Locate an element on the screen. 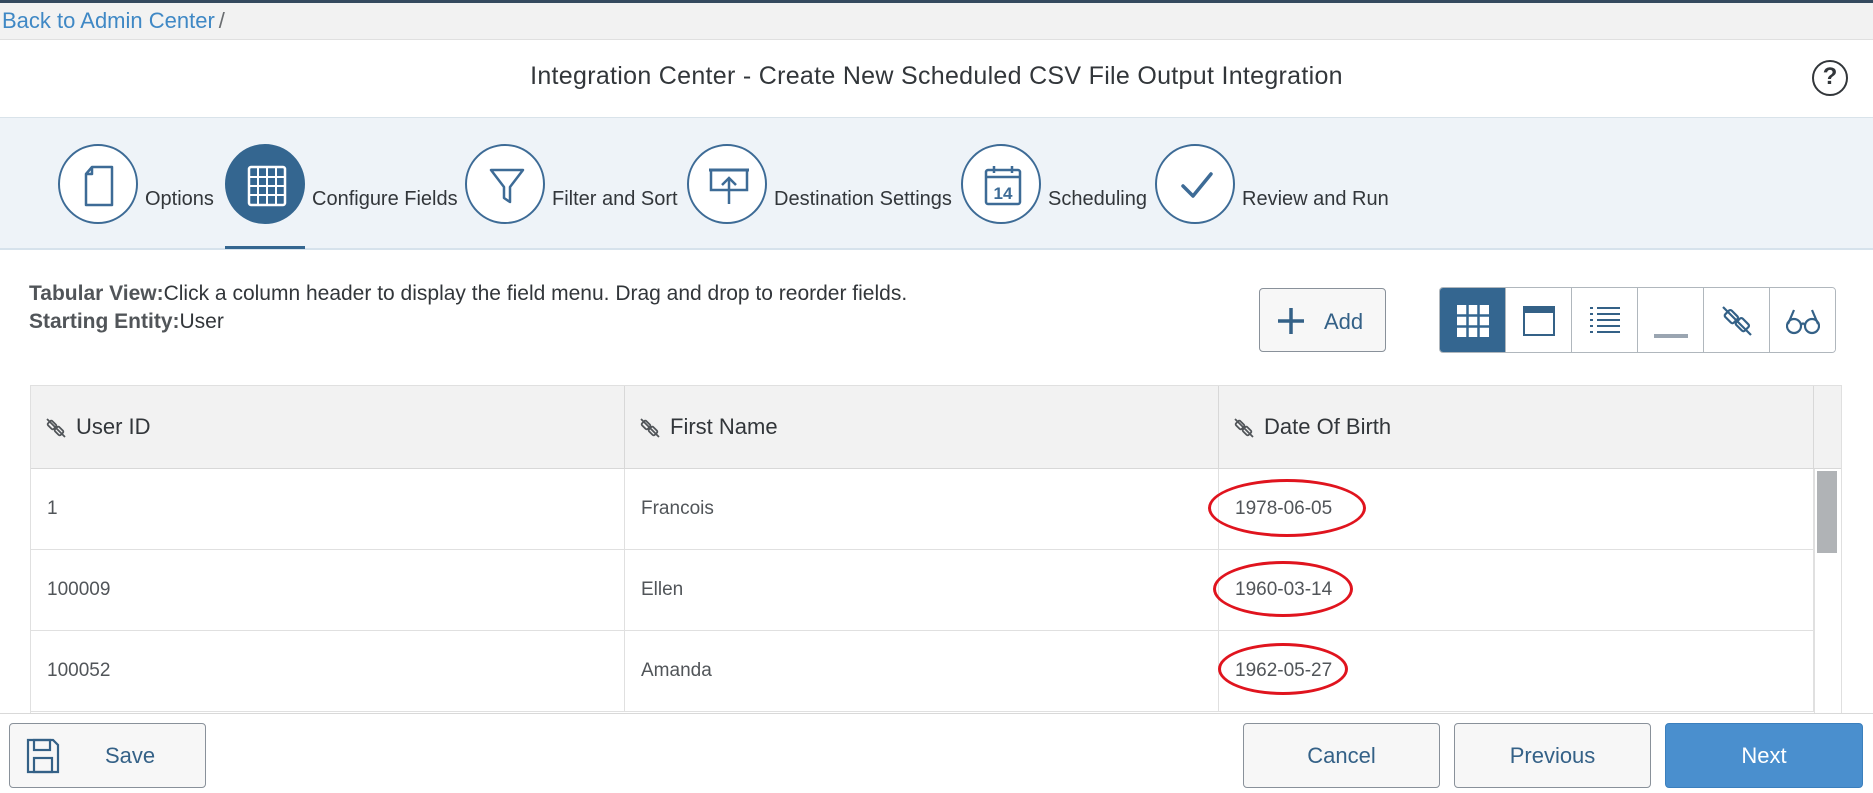 This screenshot has height=793, width=1873. table-header: User ID First Name Date Of Birth is located at coordinates (936, 427).